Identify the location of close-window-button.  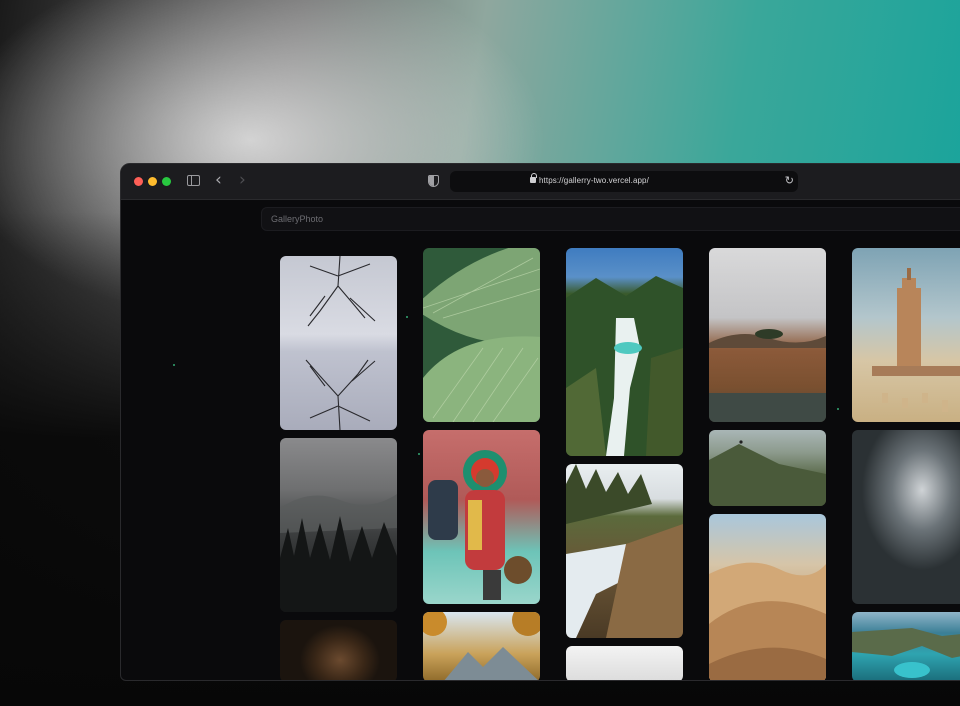
(138, 181).